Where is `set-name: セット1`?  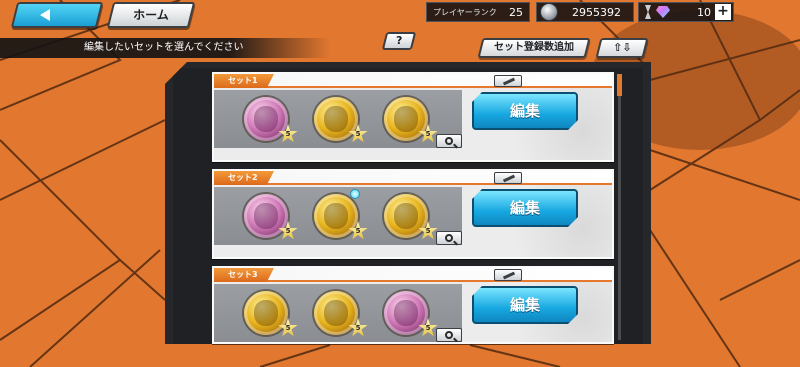
set-name: セット1 is located at coordinates (244, 81).